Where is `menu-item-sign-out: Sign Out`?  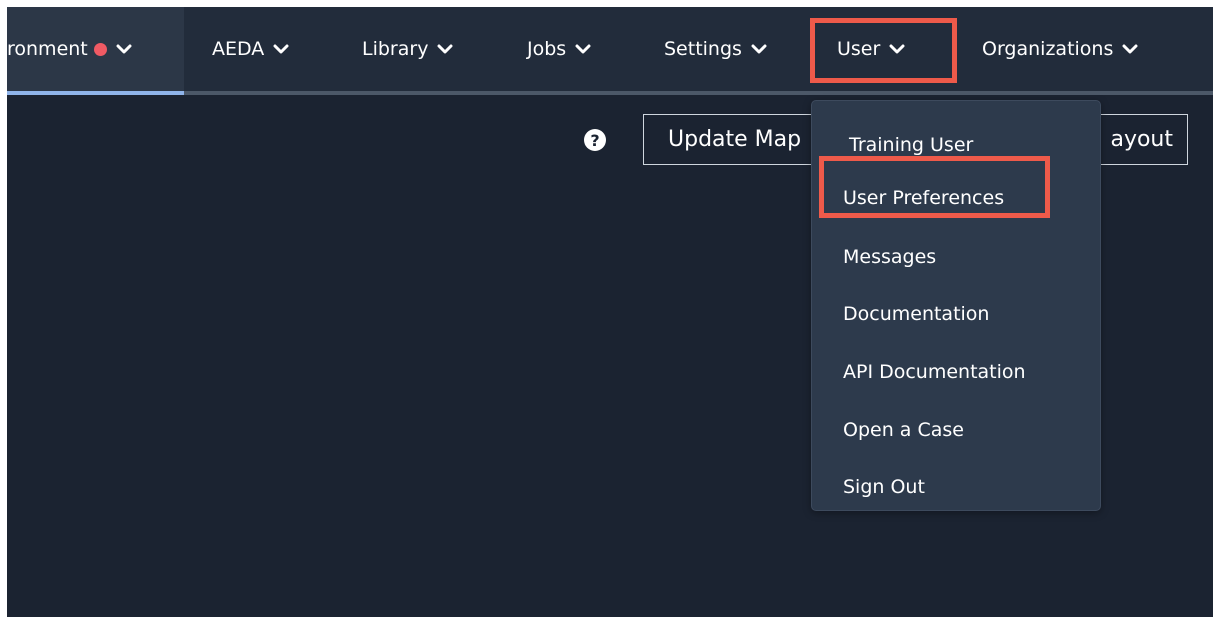 menu-item-sign-out: Sign Out is located at coordinates (884, 487).